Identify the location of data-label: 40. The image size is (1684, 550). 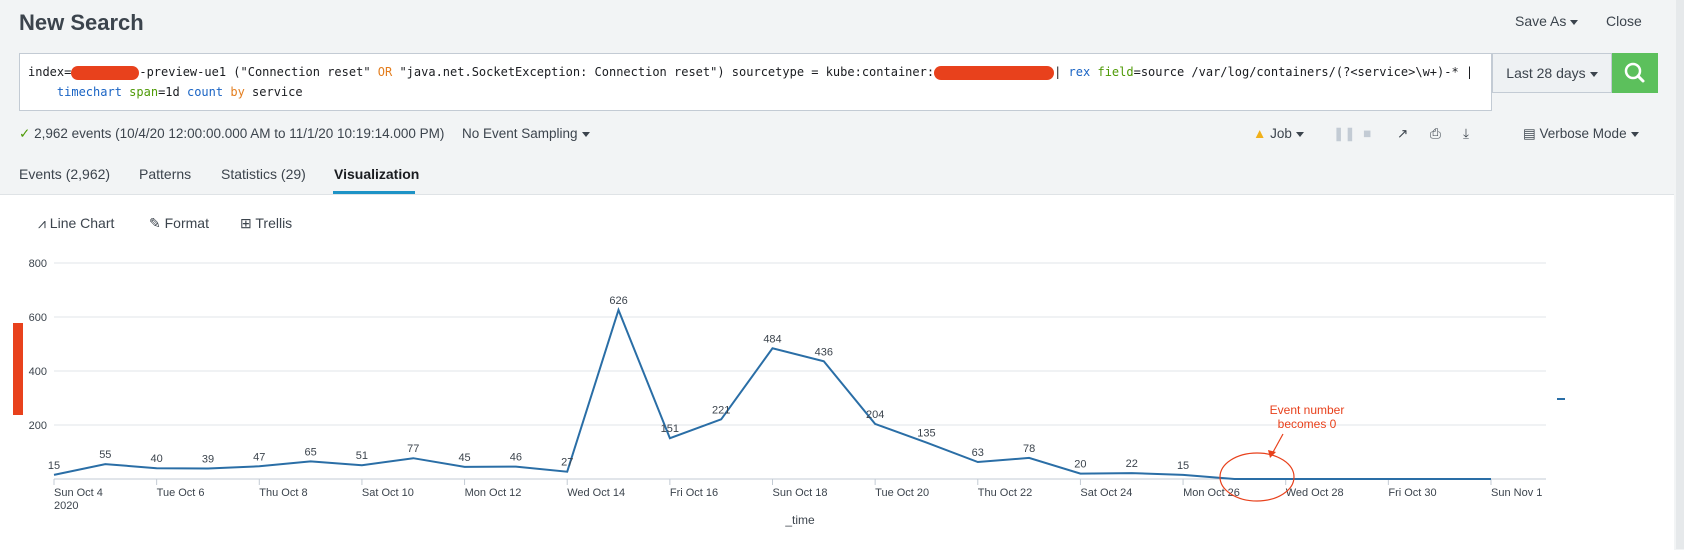
(157, 459).